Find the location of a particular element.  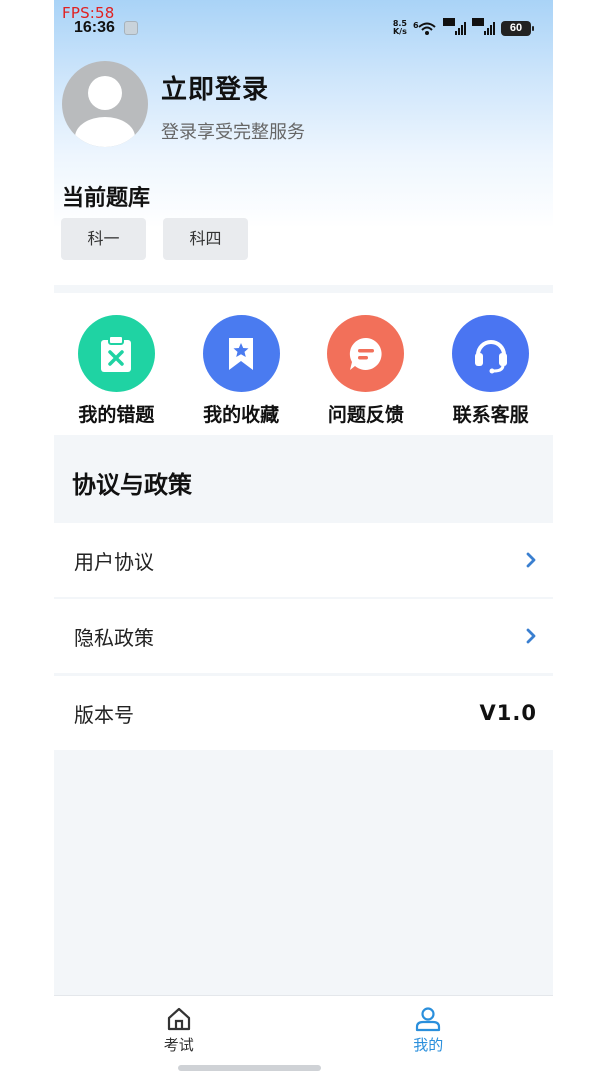

question-bank-option-1: 科一 is located at coordinates (103, 239).